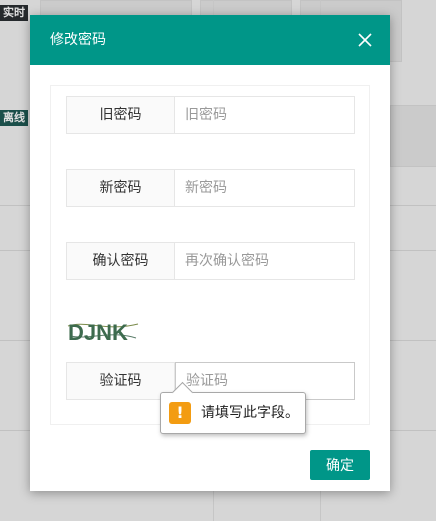  What do you see at coordinates (340, 465) in the screenshot?
I see `confirm-button: 确定` at bounding box center [340, 465].